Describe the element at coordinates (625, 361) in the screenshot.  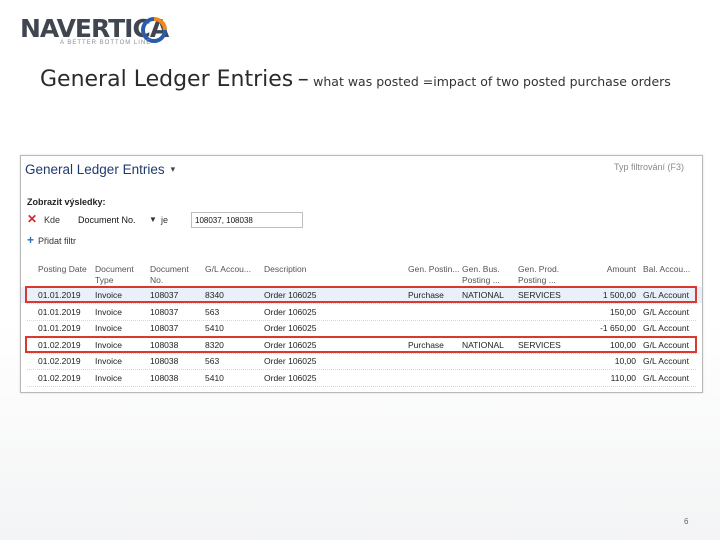
I see `cell-amount: 10,00` at that location.